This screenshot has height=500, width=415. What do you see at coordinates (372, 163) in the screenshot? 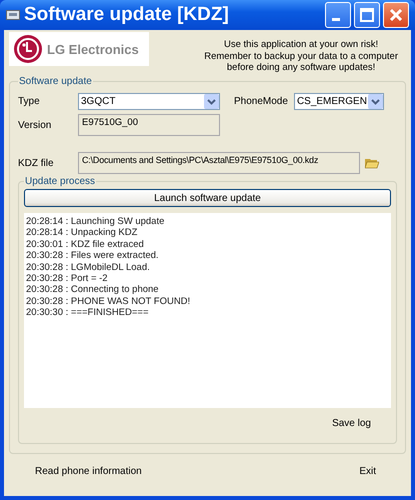
I see `folder-icon` at bounding box center [372, 163].